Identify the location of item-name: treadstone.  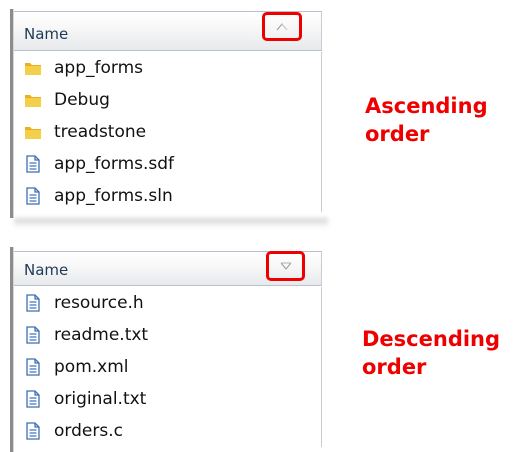
(100, 132).